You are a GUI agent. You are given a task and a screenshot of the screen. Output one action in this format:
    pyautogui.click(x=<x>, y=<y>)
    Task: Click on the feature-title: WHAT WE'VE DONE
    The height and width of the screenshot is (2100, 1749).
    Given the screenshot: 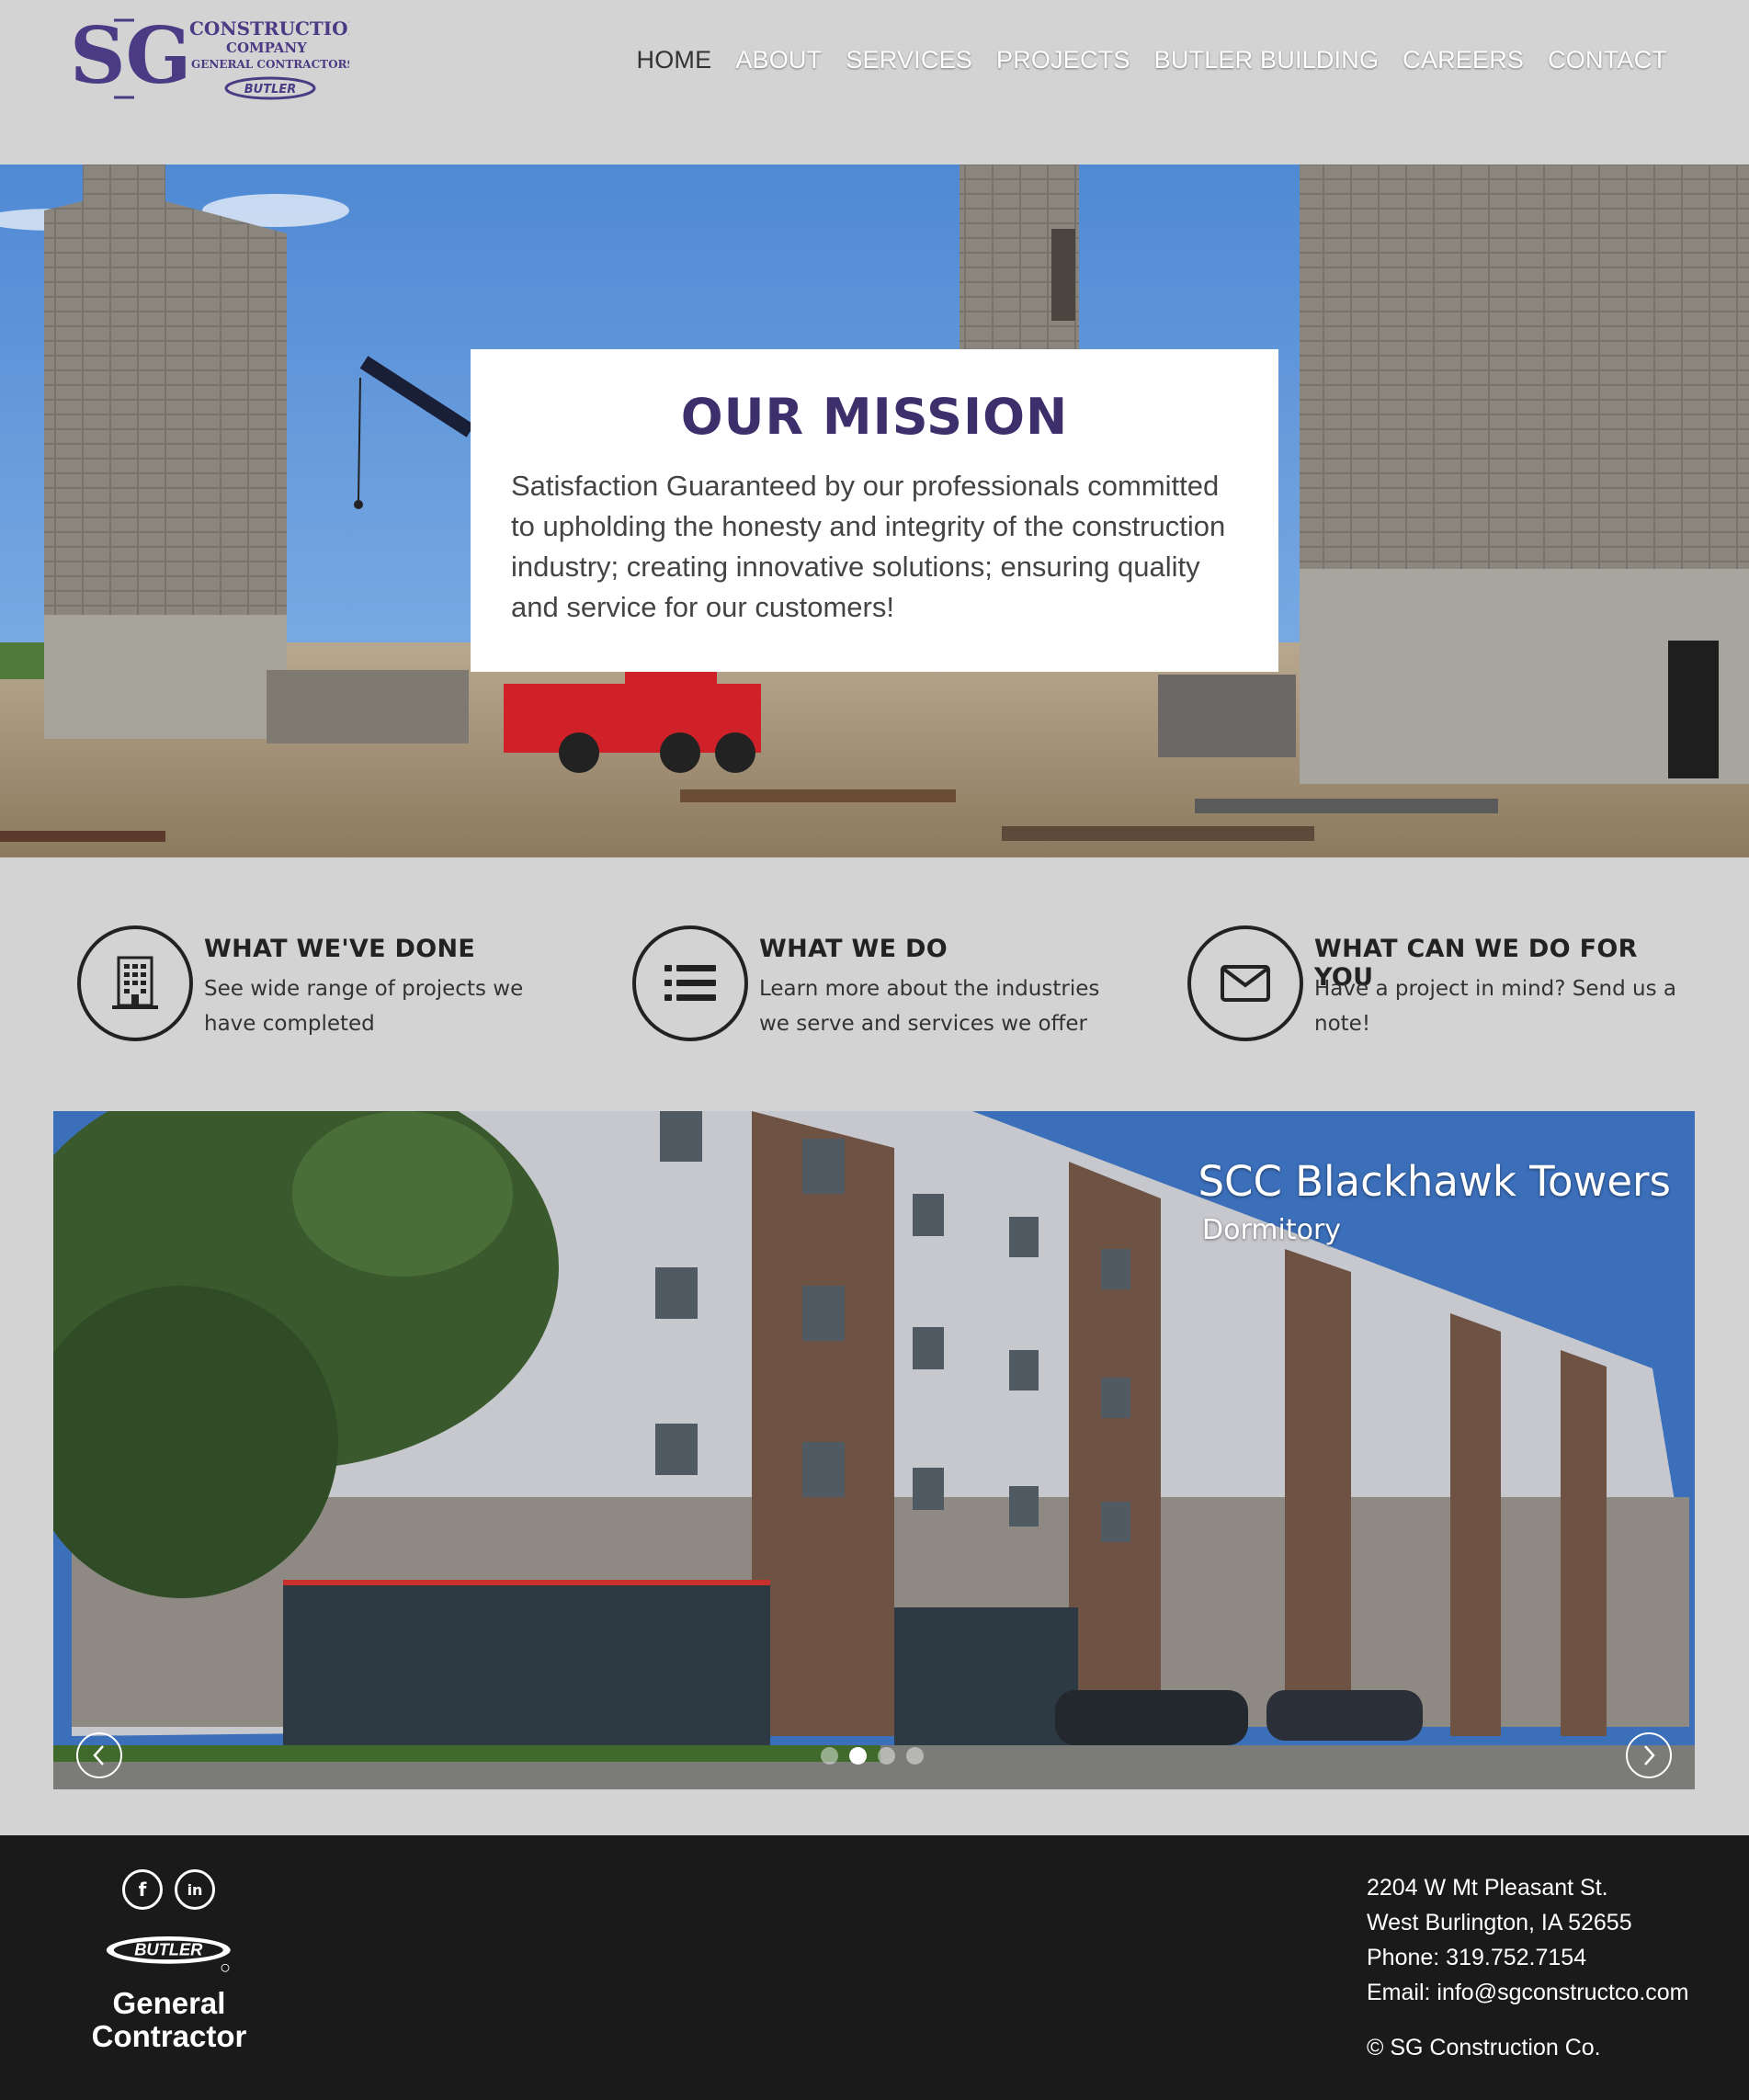 What is the action you would take?
    pyautogui.click(x=339, y=949)
    